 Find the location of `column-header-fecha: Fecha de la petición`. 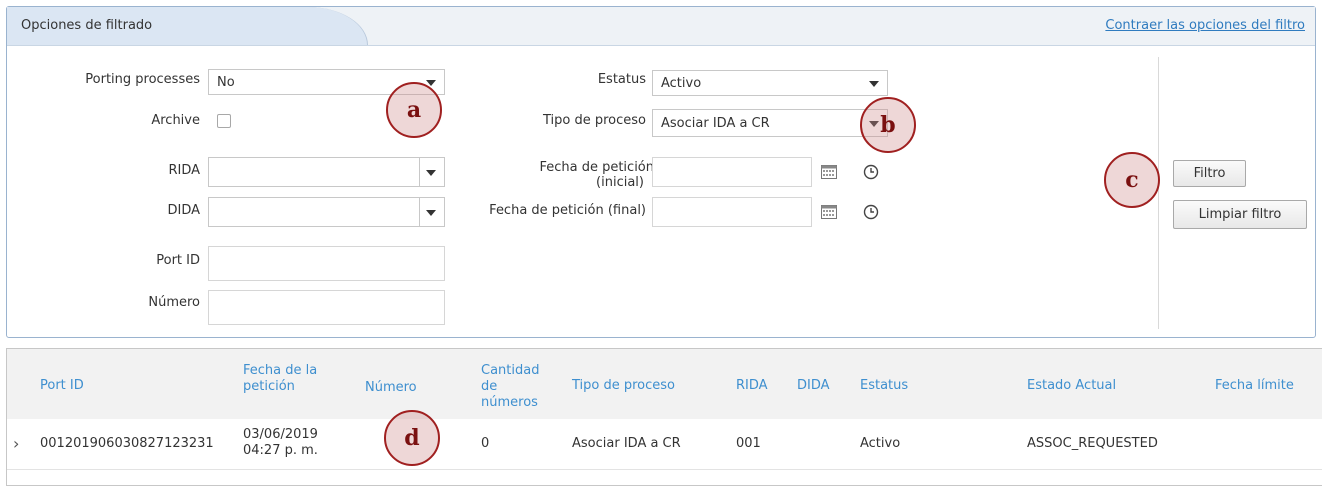

column-header-fecha: Fecha de la petición is located at coordinates (280, 379).